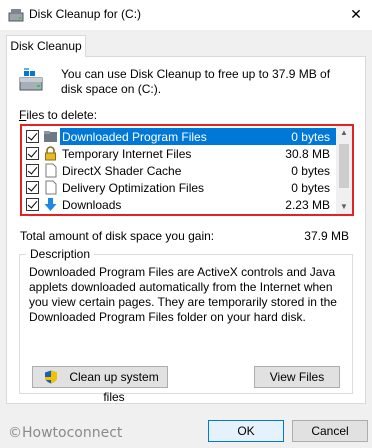 Image resolution: width=372 pixels, height=448 pixels. What do you see at coordinates (326, 236) in the screenshot?
I see `total-space-value: 37.9 MB` at bounding box center [326, 236].